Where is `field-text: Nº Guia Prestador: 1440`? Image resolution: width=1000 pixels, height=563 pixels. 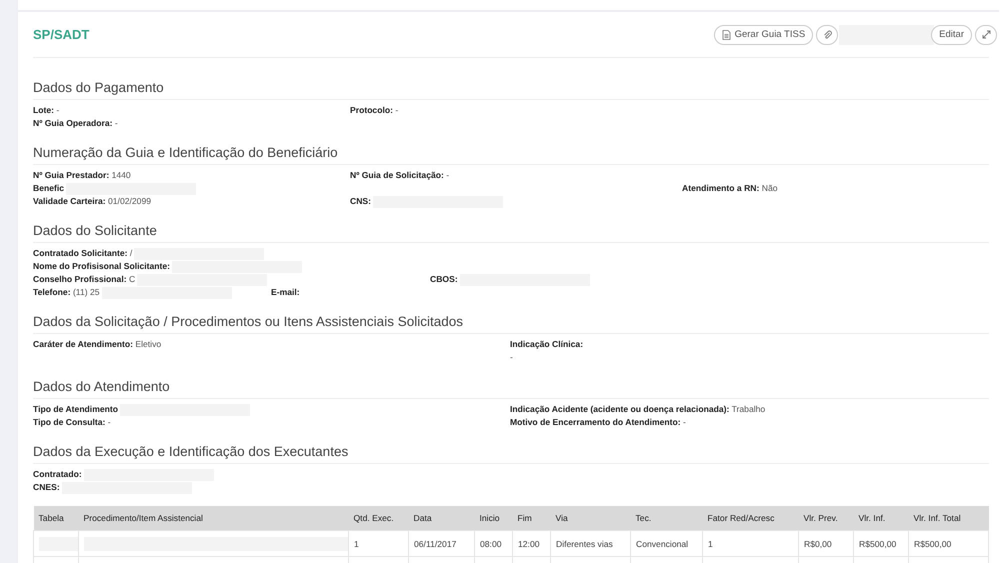
field-text: Nº Guia Prestador: 1440 is located at coordinates (82, 175).